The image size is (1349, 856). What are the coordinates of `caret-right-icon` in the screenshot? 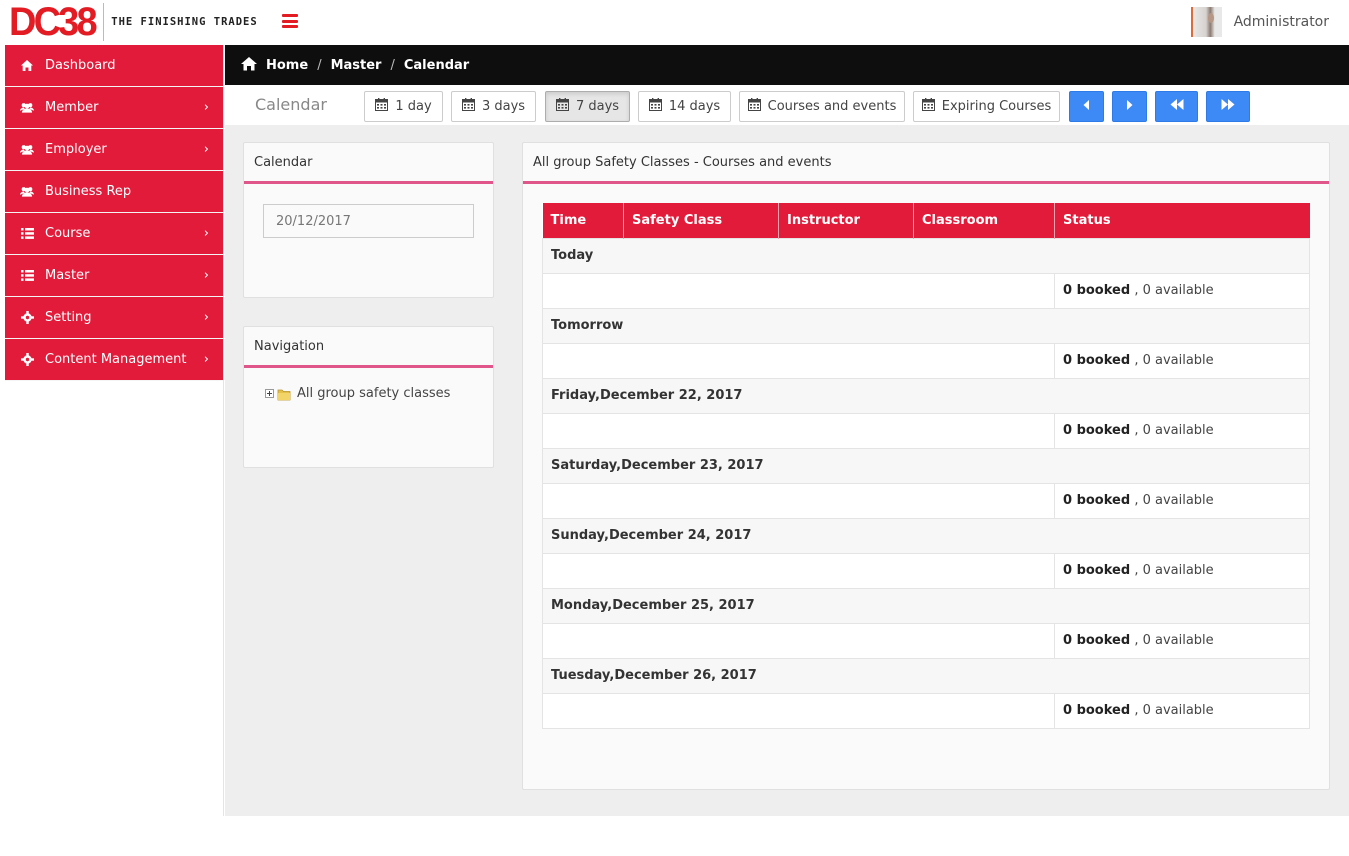 It's located at (1129, 106).